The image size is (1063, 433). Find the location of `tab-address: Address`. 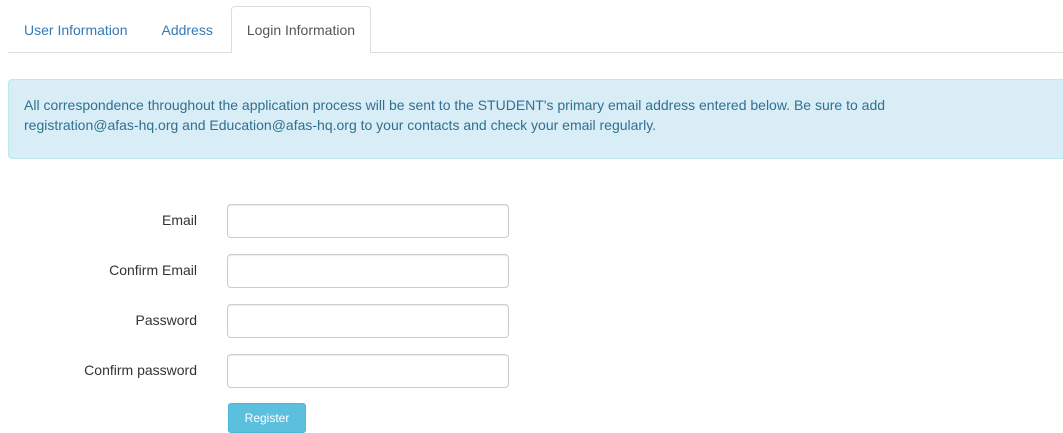

tab-address: Address is located at coordinates (186, 29).